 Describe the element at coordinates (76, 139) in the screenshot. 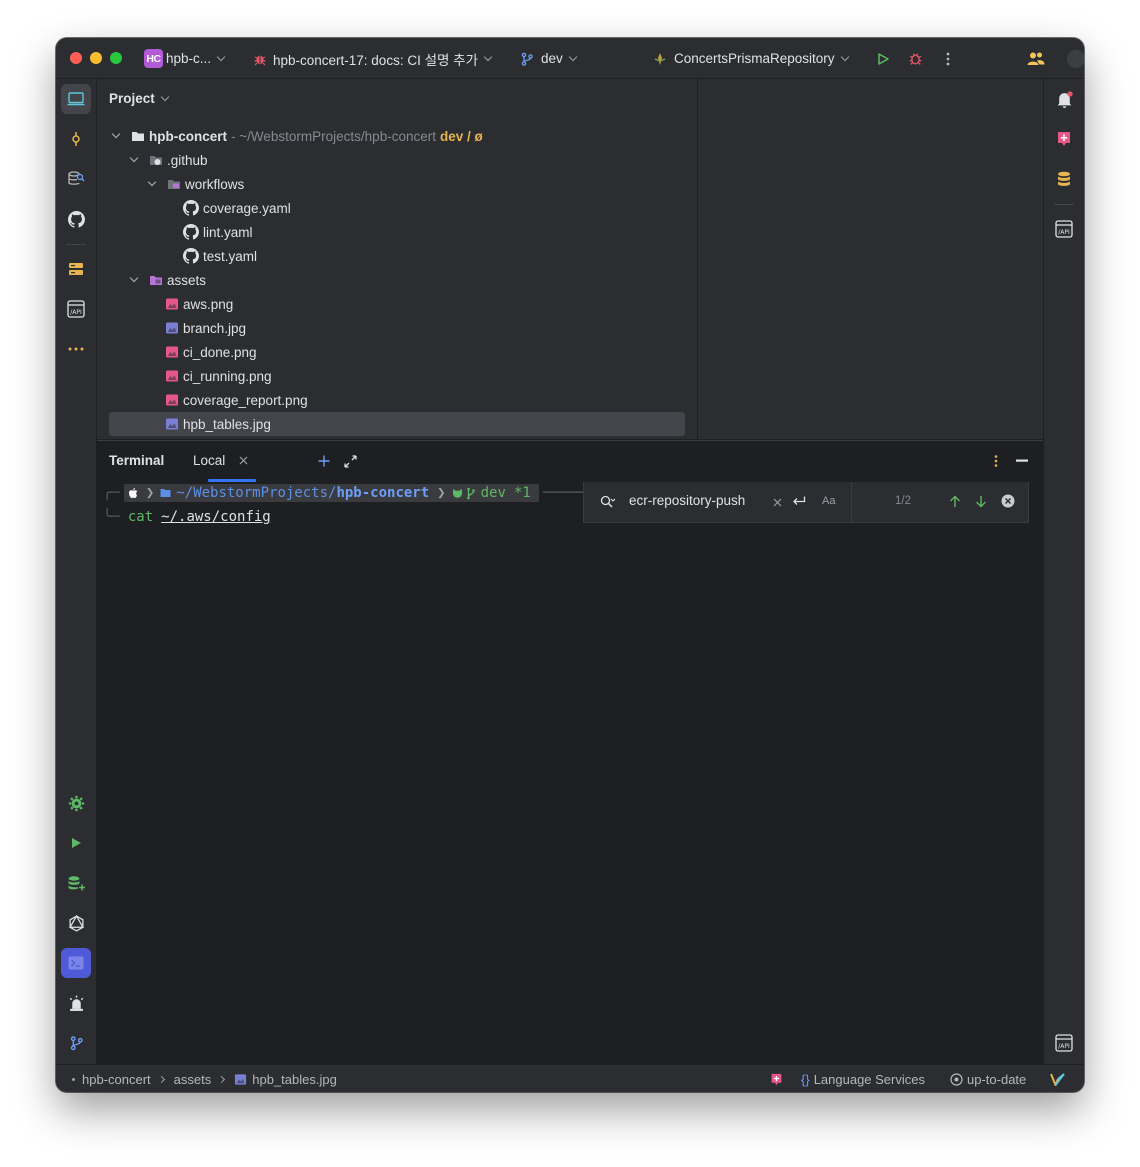

I see `commit-tool-button` at that location.